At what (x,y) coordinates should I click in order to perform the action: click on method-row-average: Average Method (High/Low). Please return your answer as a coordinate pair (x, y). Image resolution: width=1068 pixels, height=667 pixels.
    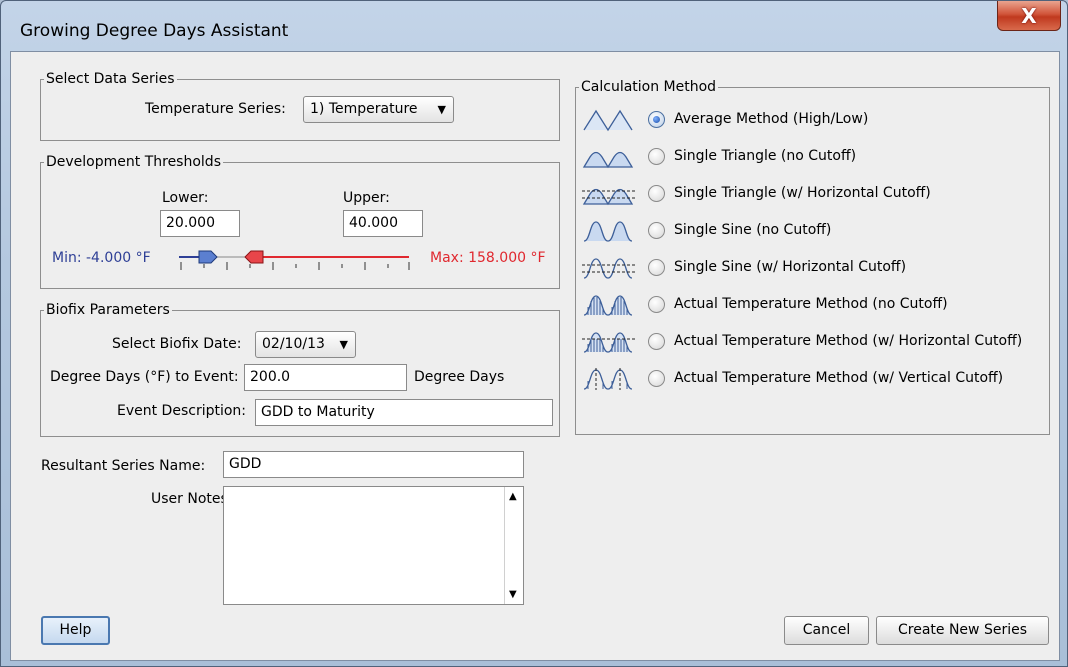
    Looking at the image, I should click on (818, 120).